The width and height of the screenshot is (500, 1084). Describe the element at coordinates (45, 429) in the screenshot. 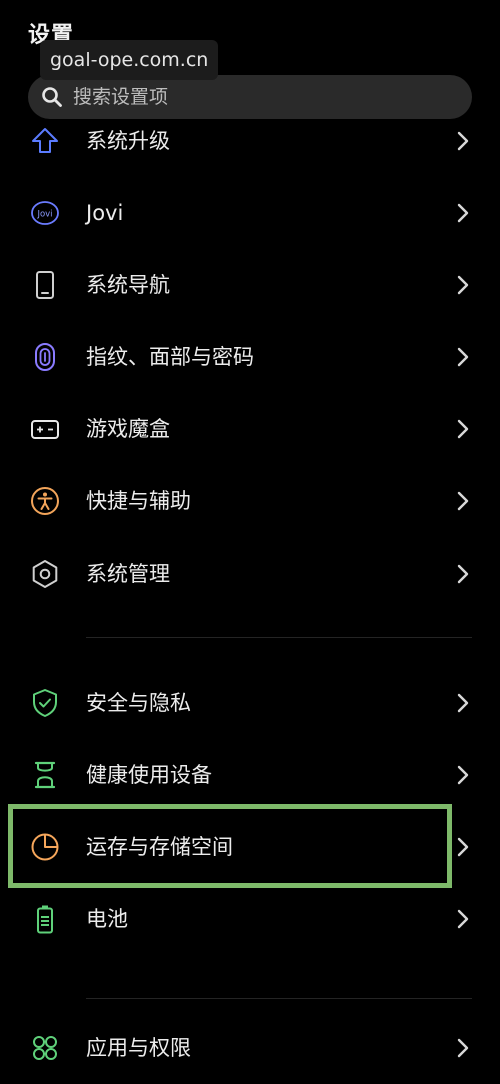

I see `gamepad-icon` at that location.